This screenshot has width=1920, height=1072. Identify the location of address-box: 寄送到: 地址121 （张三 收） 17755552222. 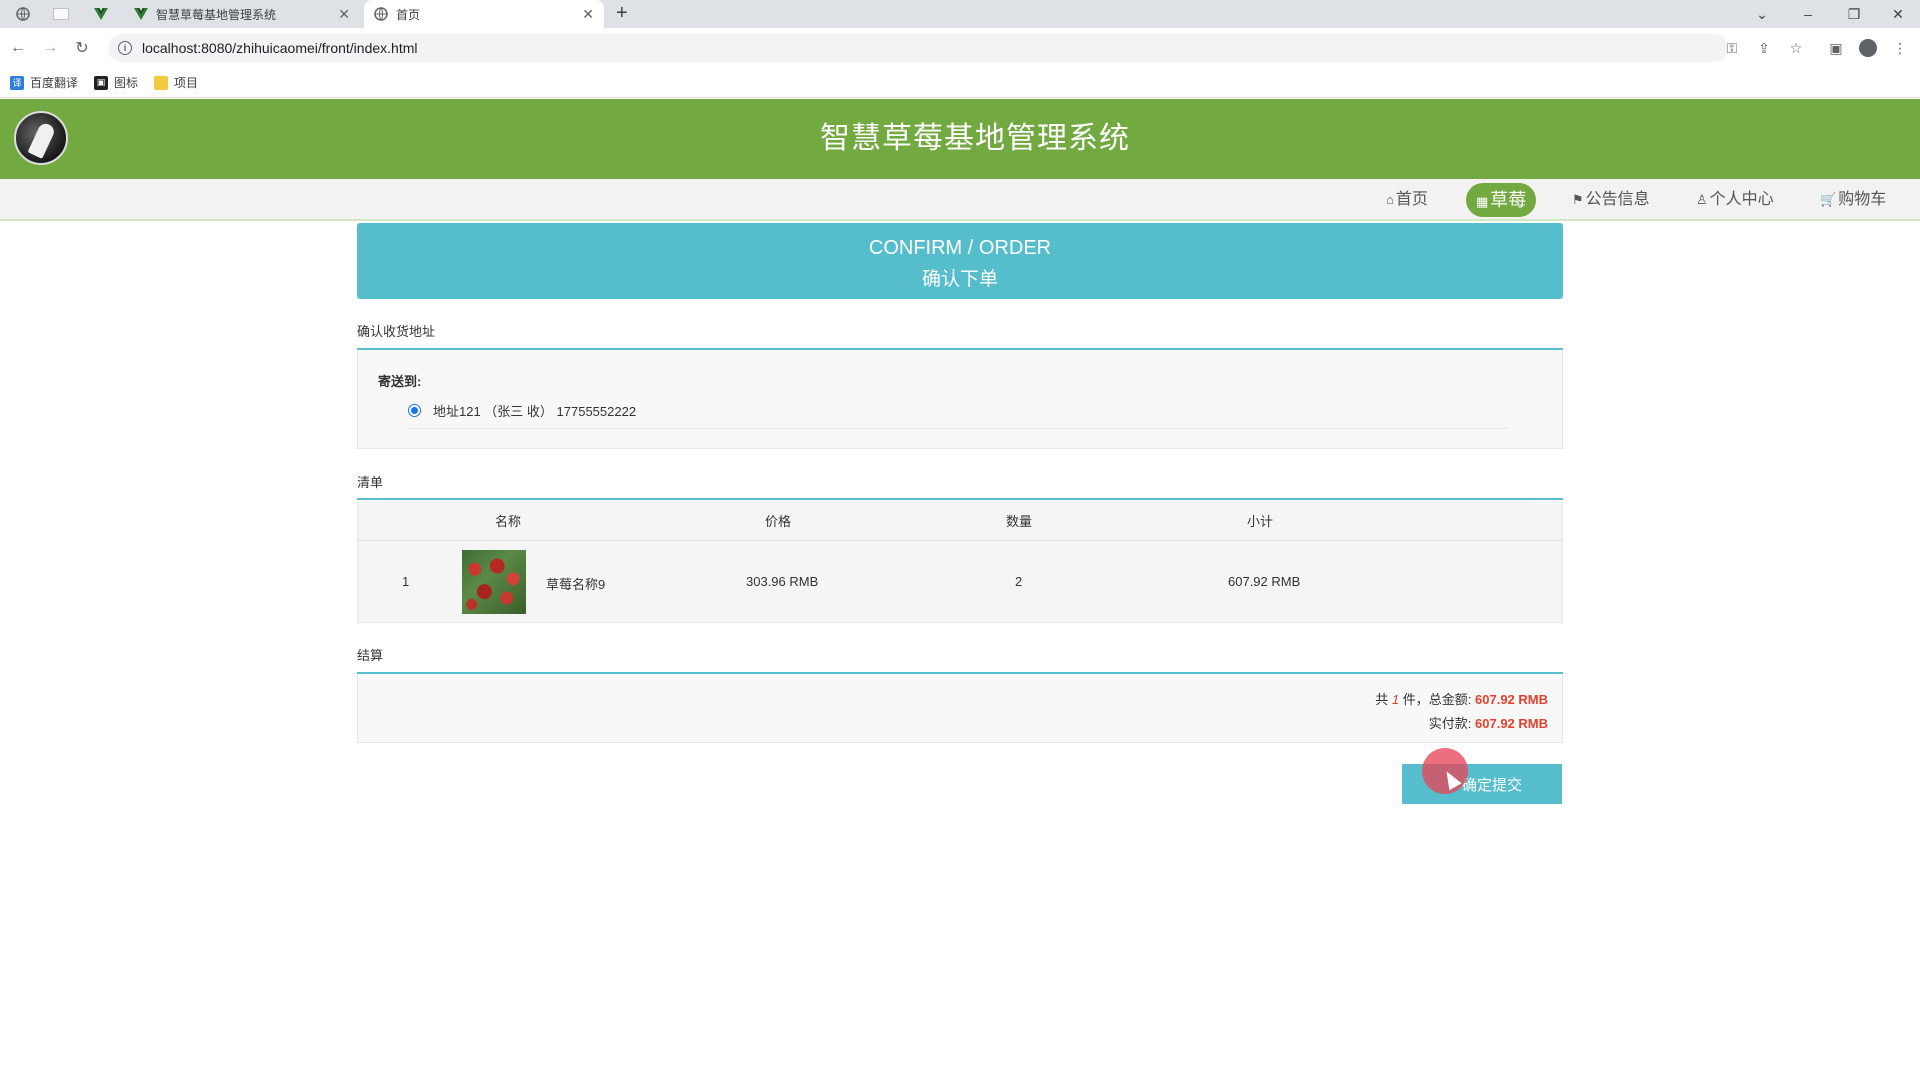
(960, 400).